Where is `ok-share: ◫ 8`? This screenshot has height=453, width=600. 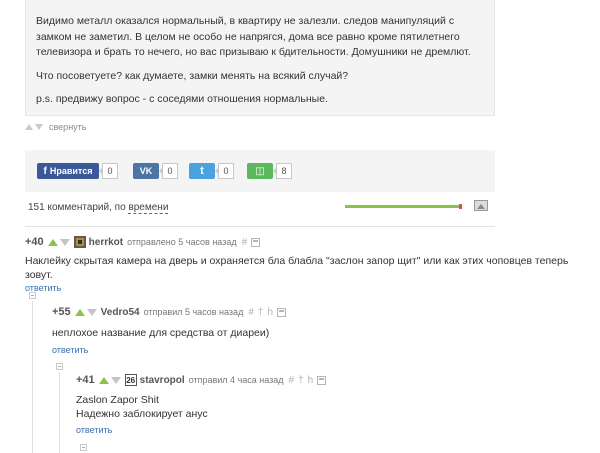 ok-share: ◫ 8 is located at coordinates (269, 171).